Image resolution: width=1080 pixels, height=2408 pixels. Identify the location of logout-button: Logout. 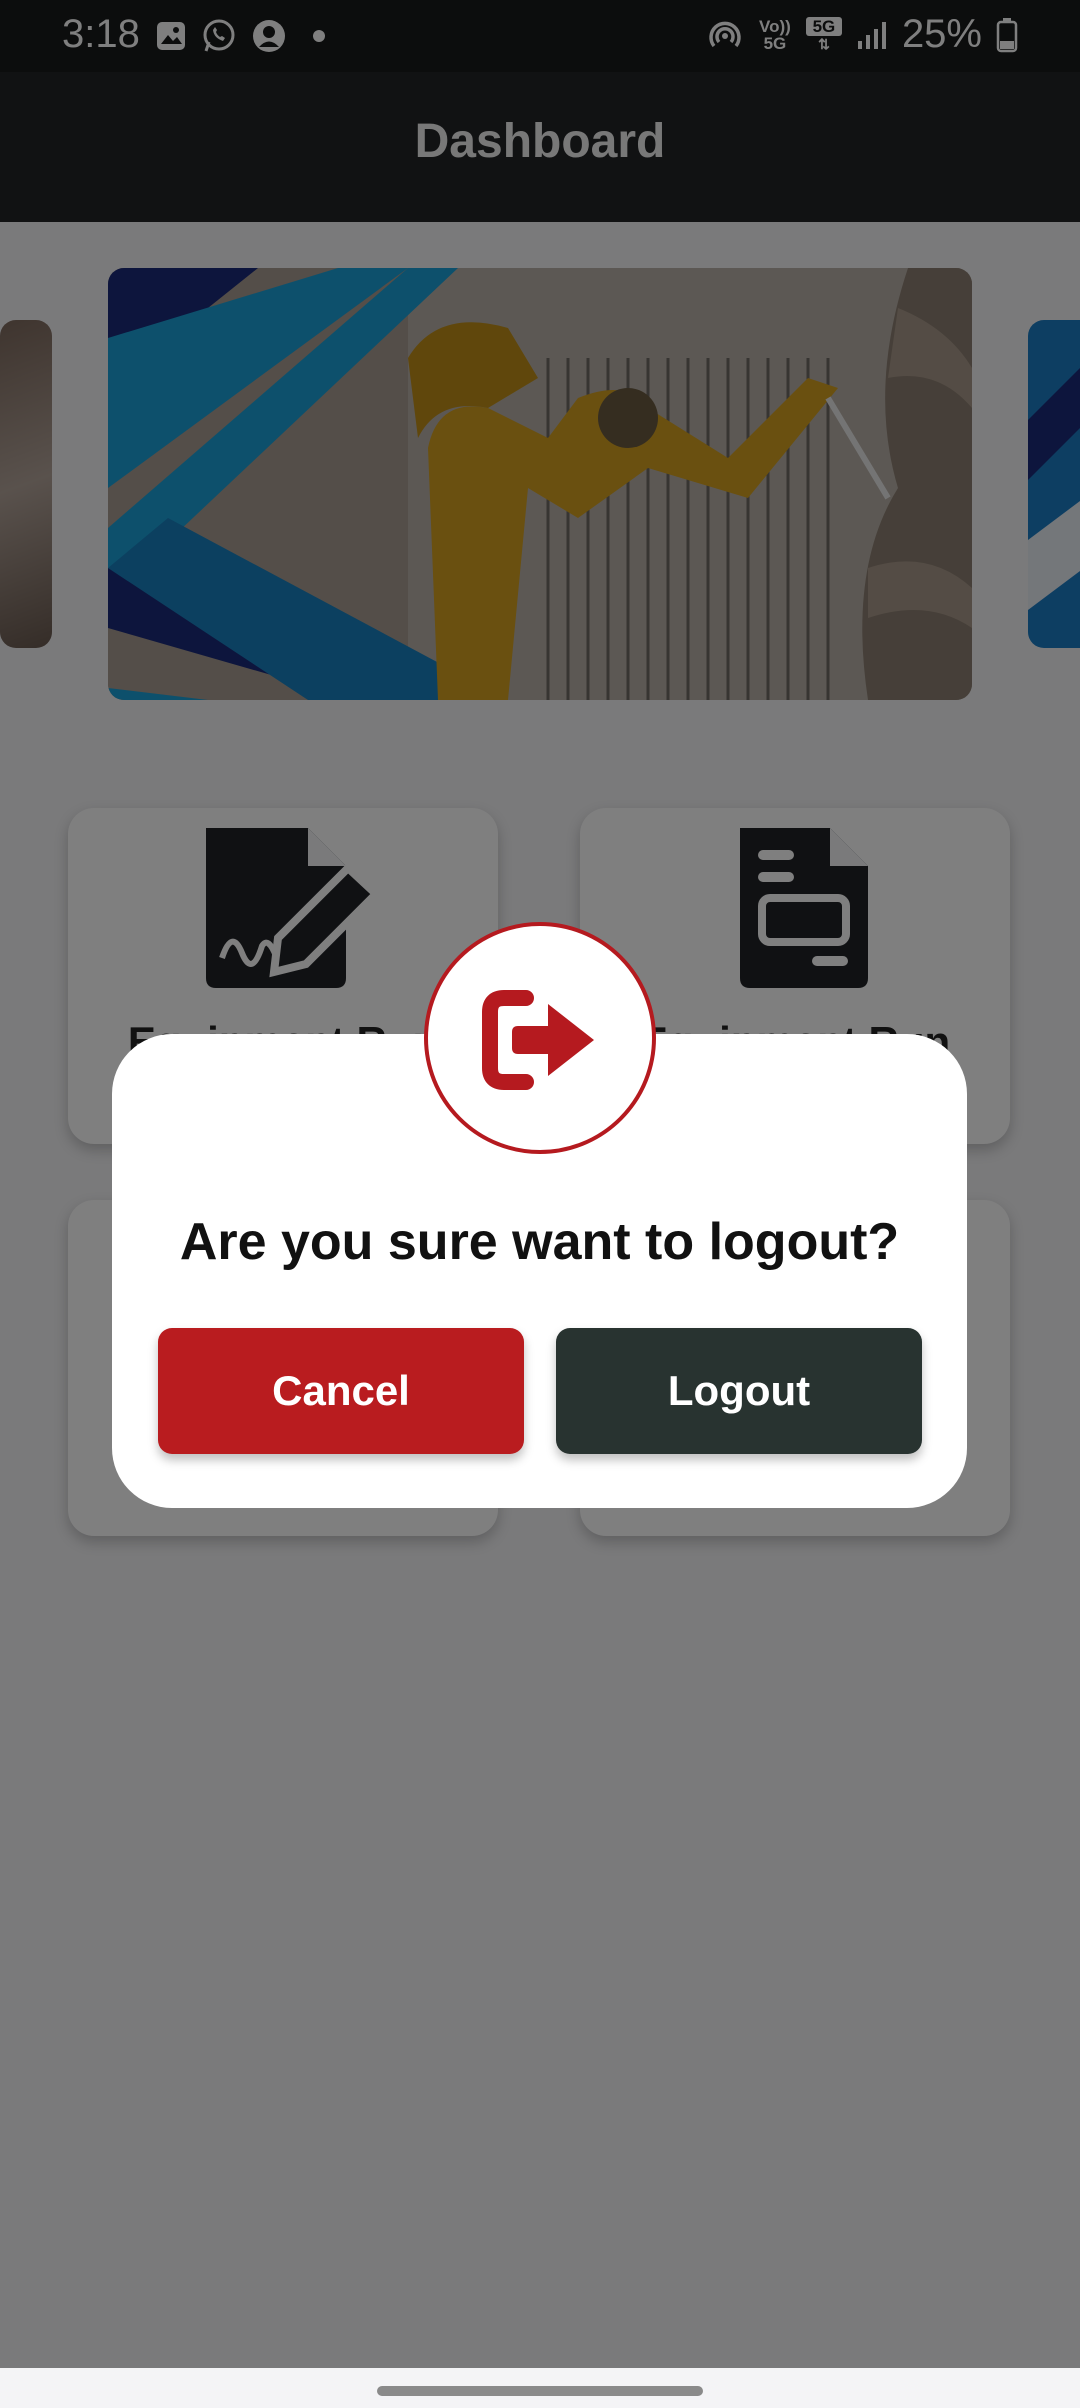
(739, 1391).